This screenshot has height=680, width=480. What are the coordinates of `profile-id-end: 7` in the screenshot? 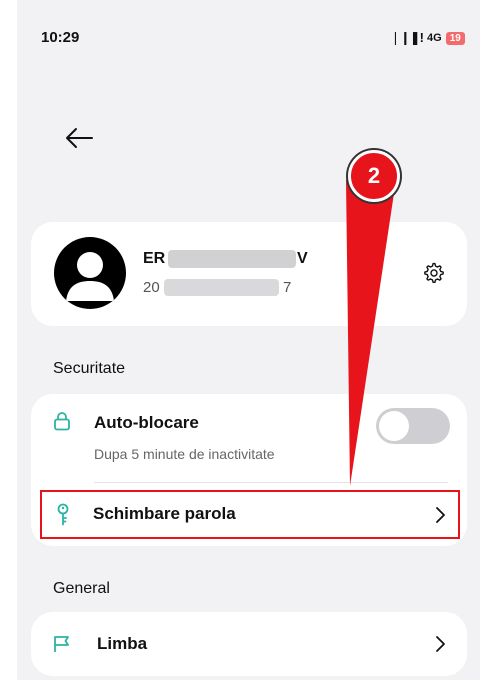 It's located at (287, 287).